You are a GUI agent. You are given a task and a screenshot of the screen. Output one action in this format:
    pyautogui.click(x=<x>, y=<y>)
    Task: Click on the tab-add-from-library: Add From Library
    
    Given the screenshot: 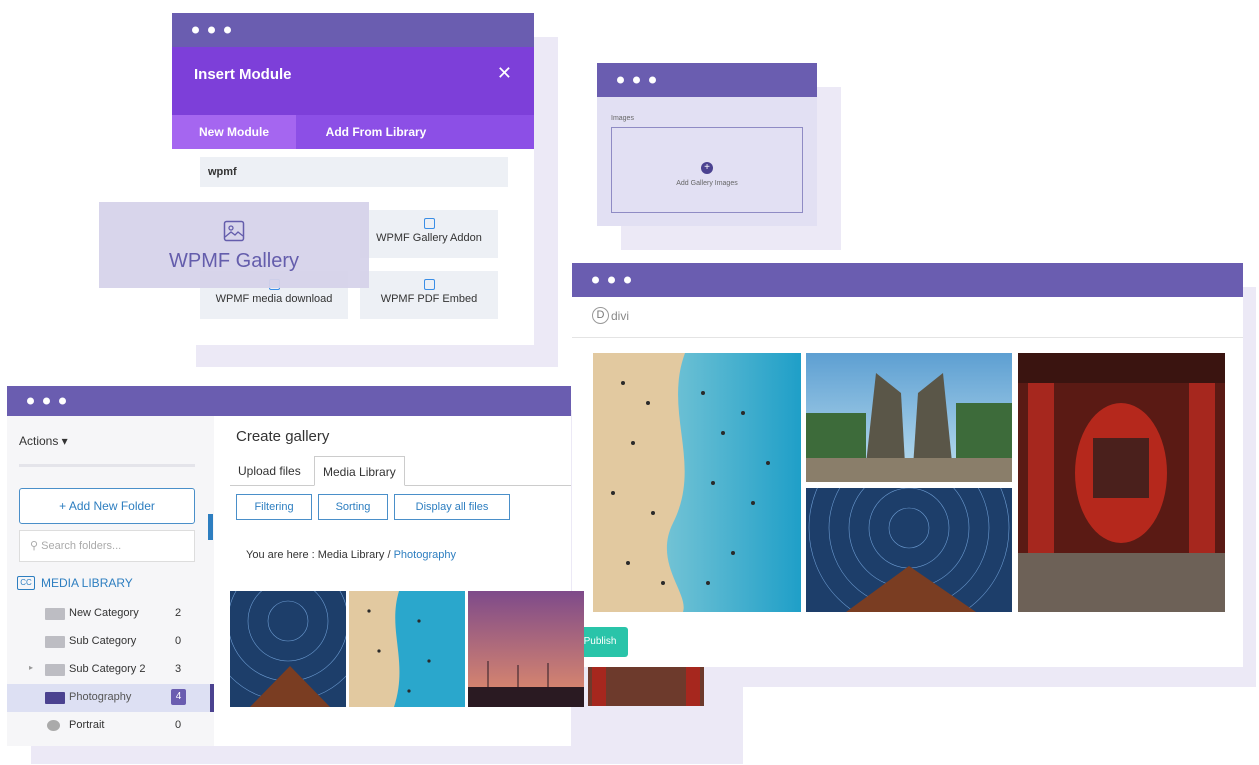 What is the action you would take?
    pyautogui.click(x=376, y=132)
    